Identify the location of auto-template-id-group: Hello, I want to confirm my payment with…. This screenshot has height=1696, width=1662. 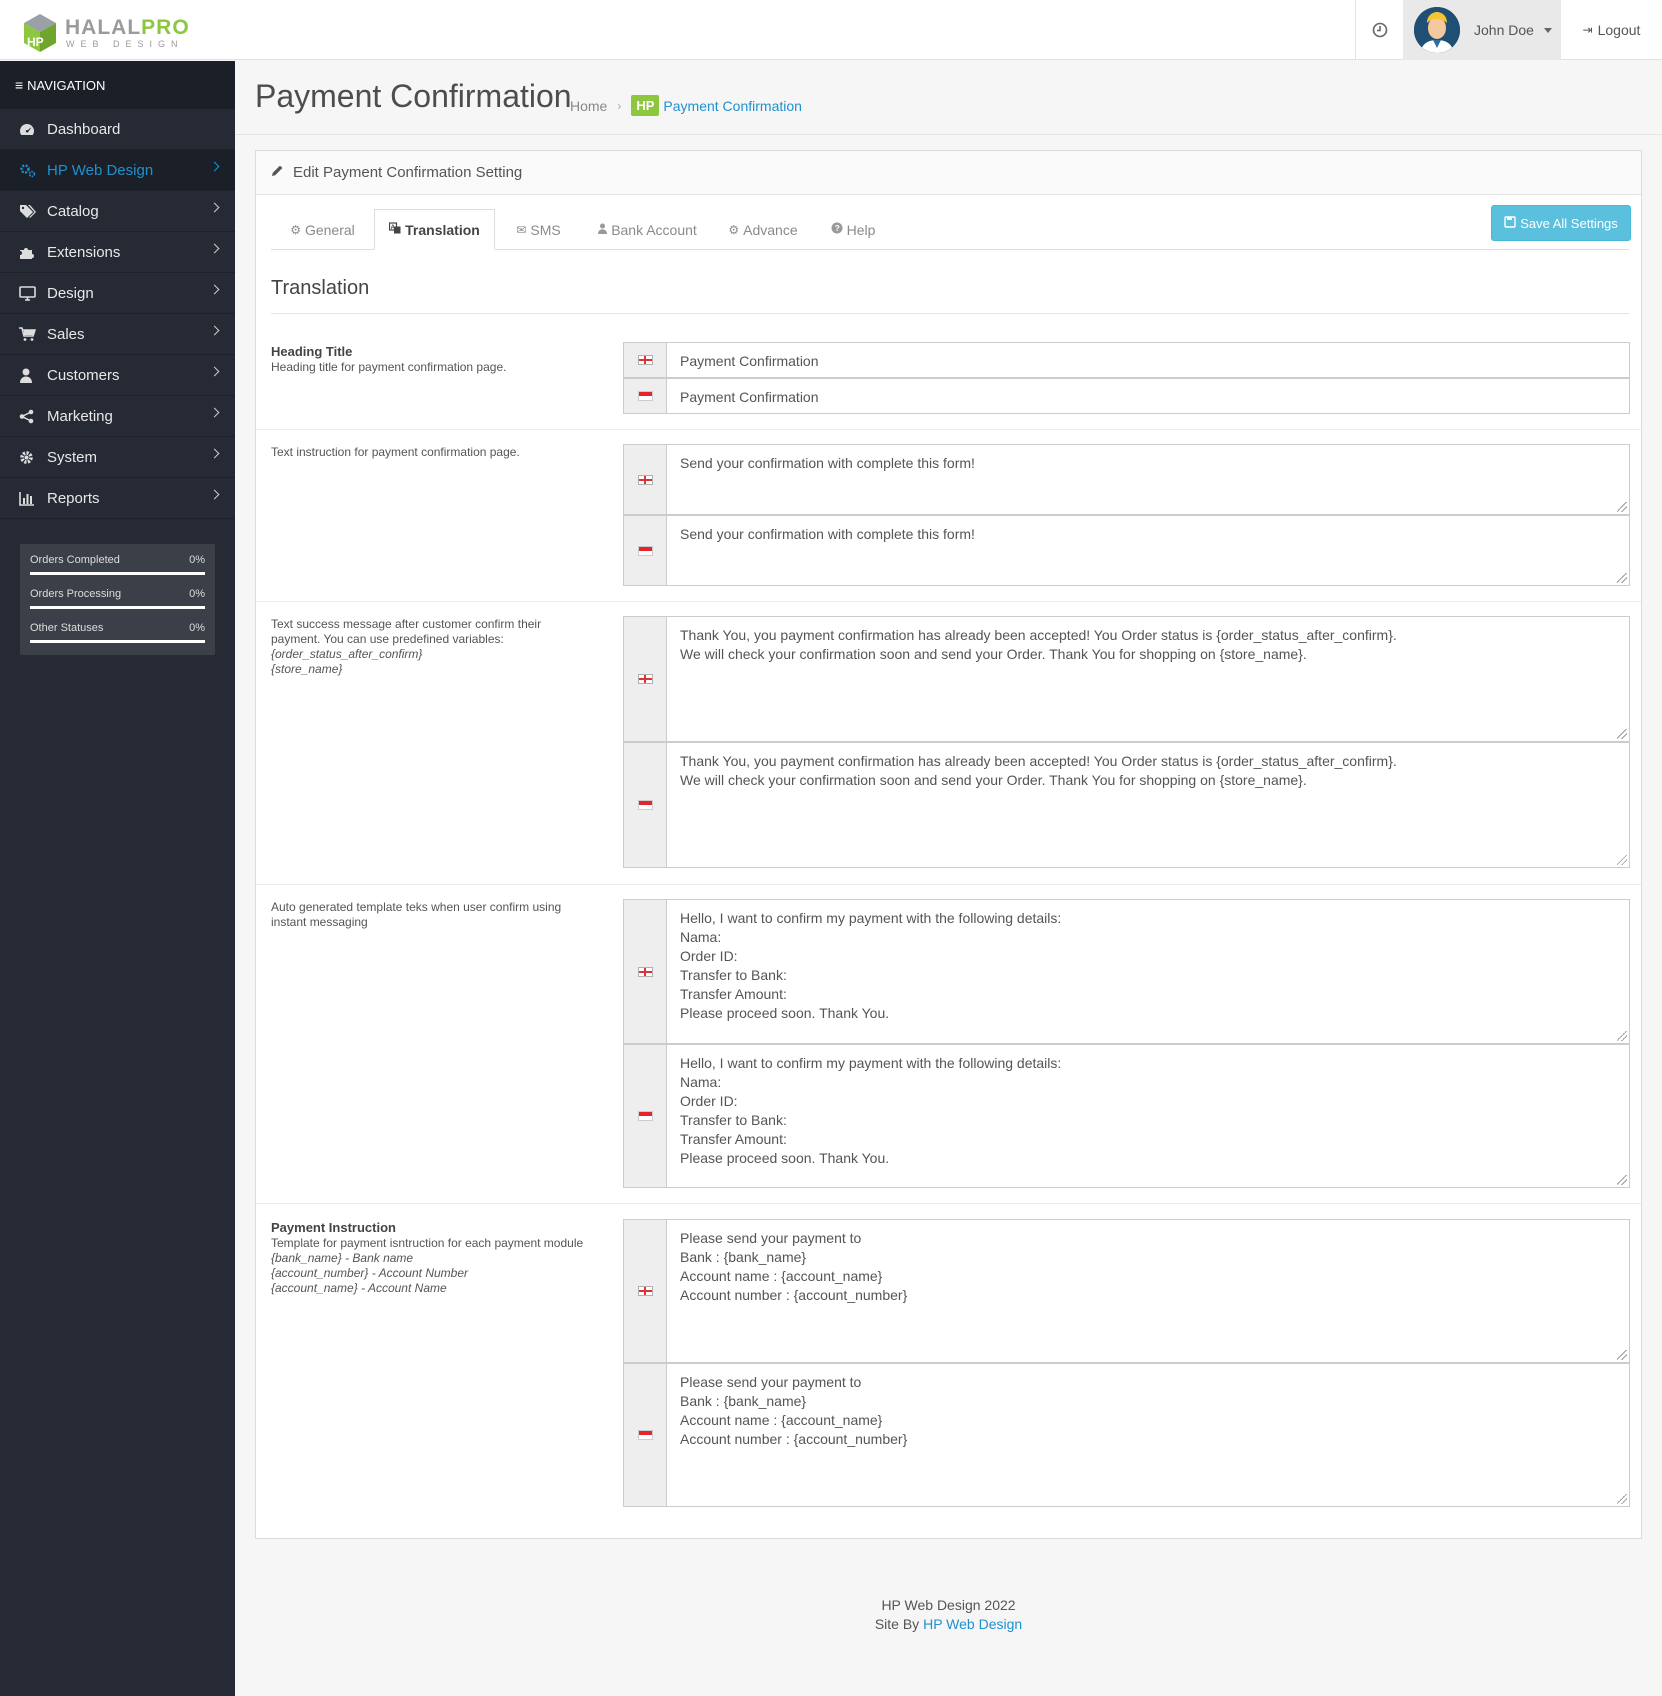
(1126, 1116).